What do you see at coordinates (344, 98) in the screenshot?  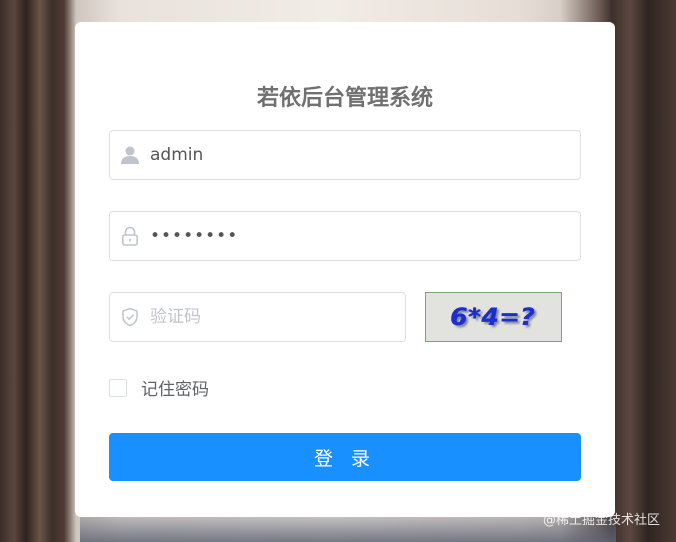 I see `page-title: 若依后台管理系统` at bounding box center [344, 98].